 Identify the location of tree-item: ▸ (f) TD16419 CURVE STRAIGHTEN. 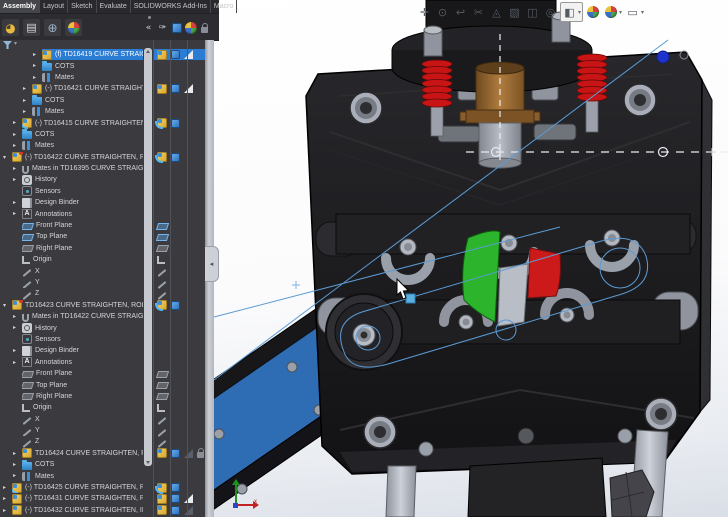
(102, 55).